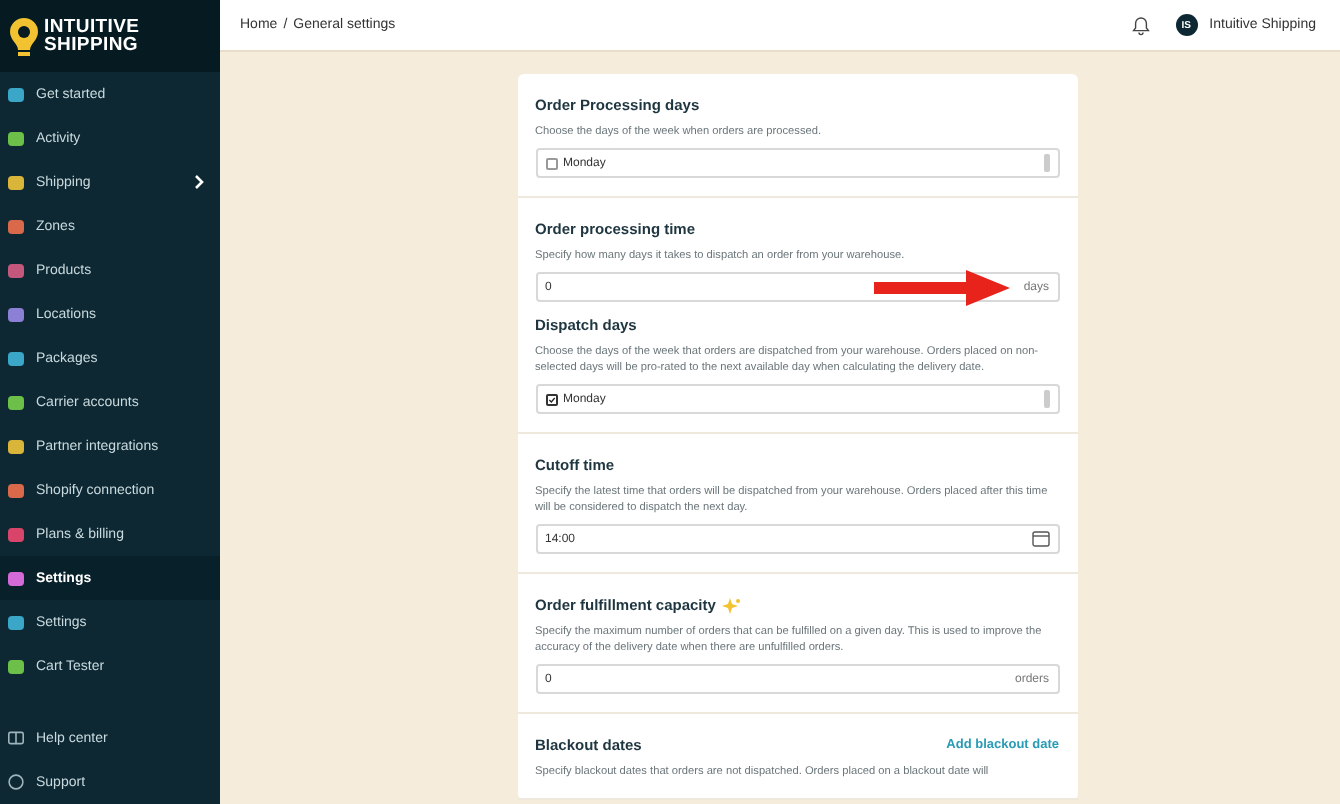  What do you see at coordinates (24, 36) in the screenshot?
I see `logo-icon` at bounding box center [24, 36].